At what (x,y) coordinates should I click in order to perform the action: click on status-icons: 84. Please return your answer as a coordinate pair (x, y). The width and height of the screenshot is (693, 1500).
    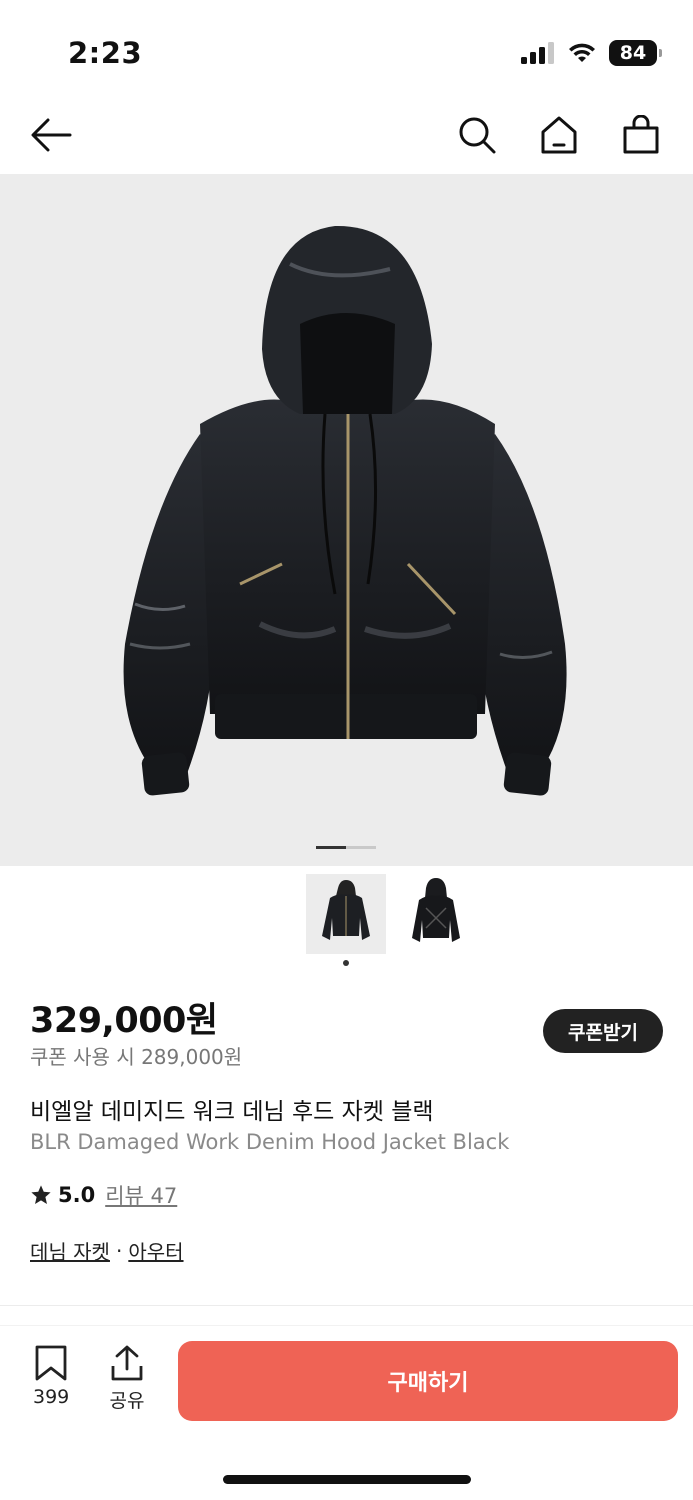
    Looking at the image, I should click on (591, 53).